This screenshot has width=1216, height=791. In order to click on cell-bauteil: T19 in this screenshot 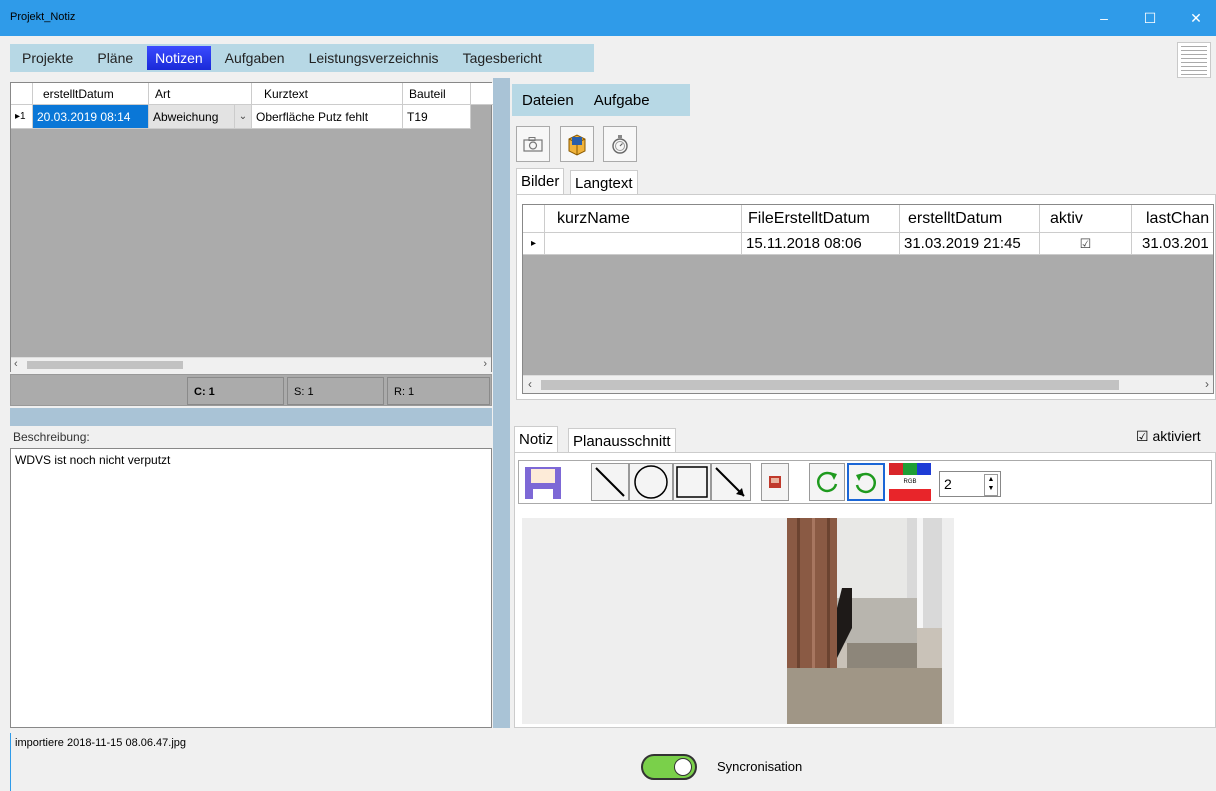, I will do `click(437, 117)`.